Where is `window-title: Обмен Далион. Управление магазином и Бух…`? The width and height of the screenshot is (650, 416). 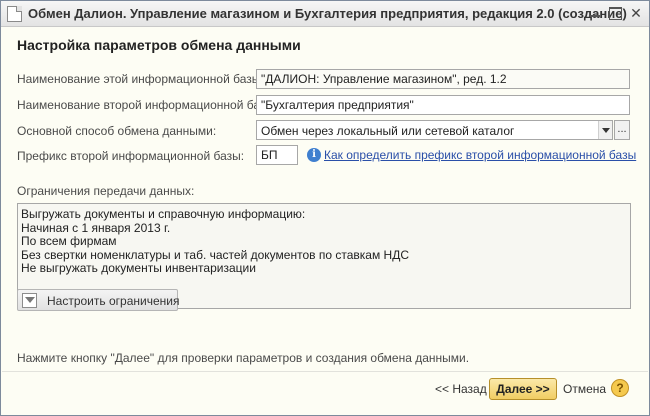
window-title: Обмен Далион. Управление магазином и Бух… is located at coordinates (327, 13).